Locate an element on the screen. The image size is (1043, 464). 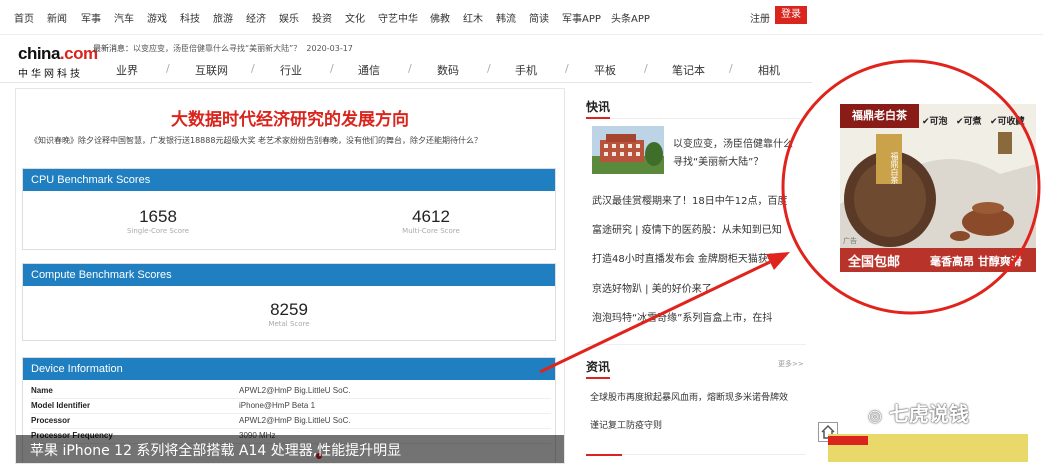
bottom-ad-strip is located at coordinates (928, 448).